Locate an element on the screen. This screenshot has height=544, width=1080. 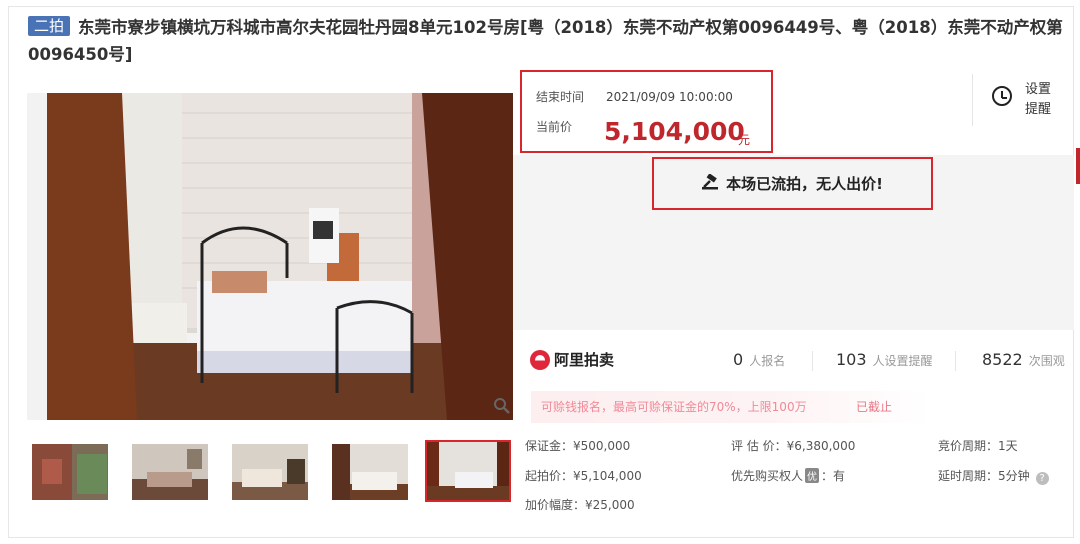
current-price-unit: 元 is located at coordinates (744, 140).